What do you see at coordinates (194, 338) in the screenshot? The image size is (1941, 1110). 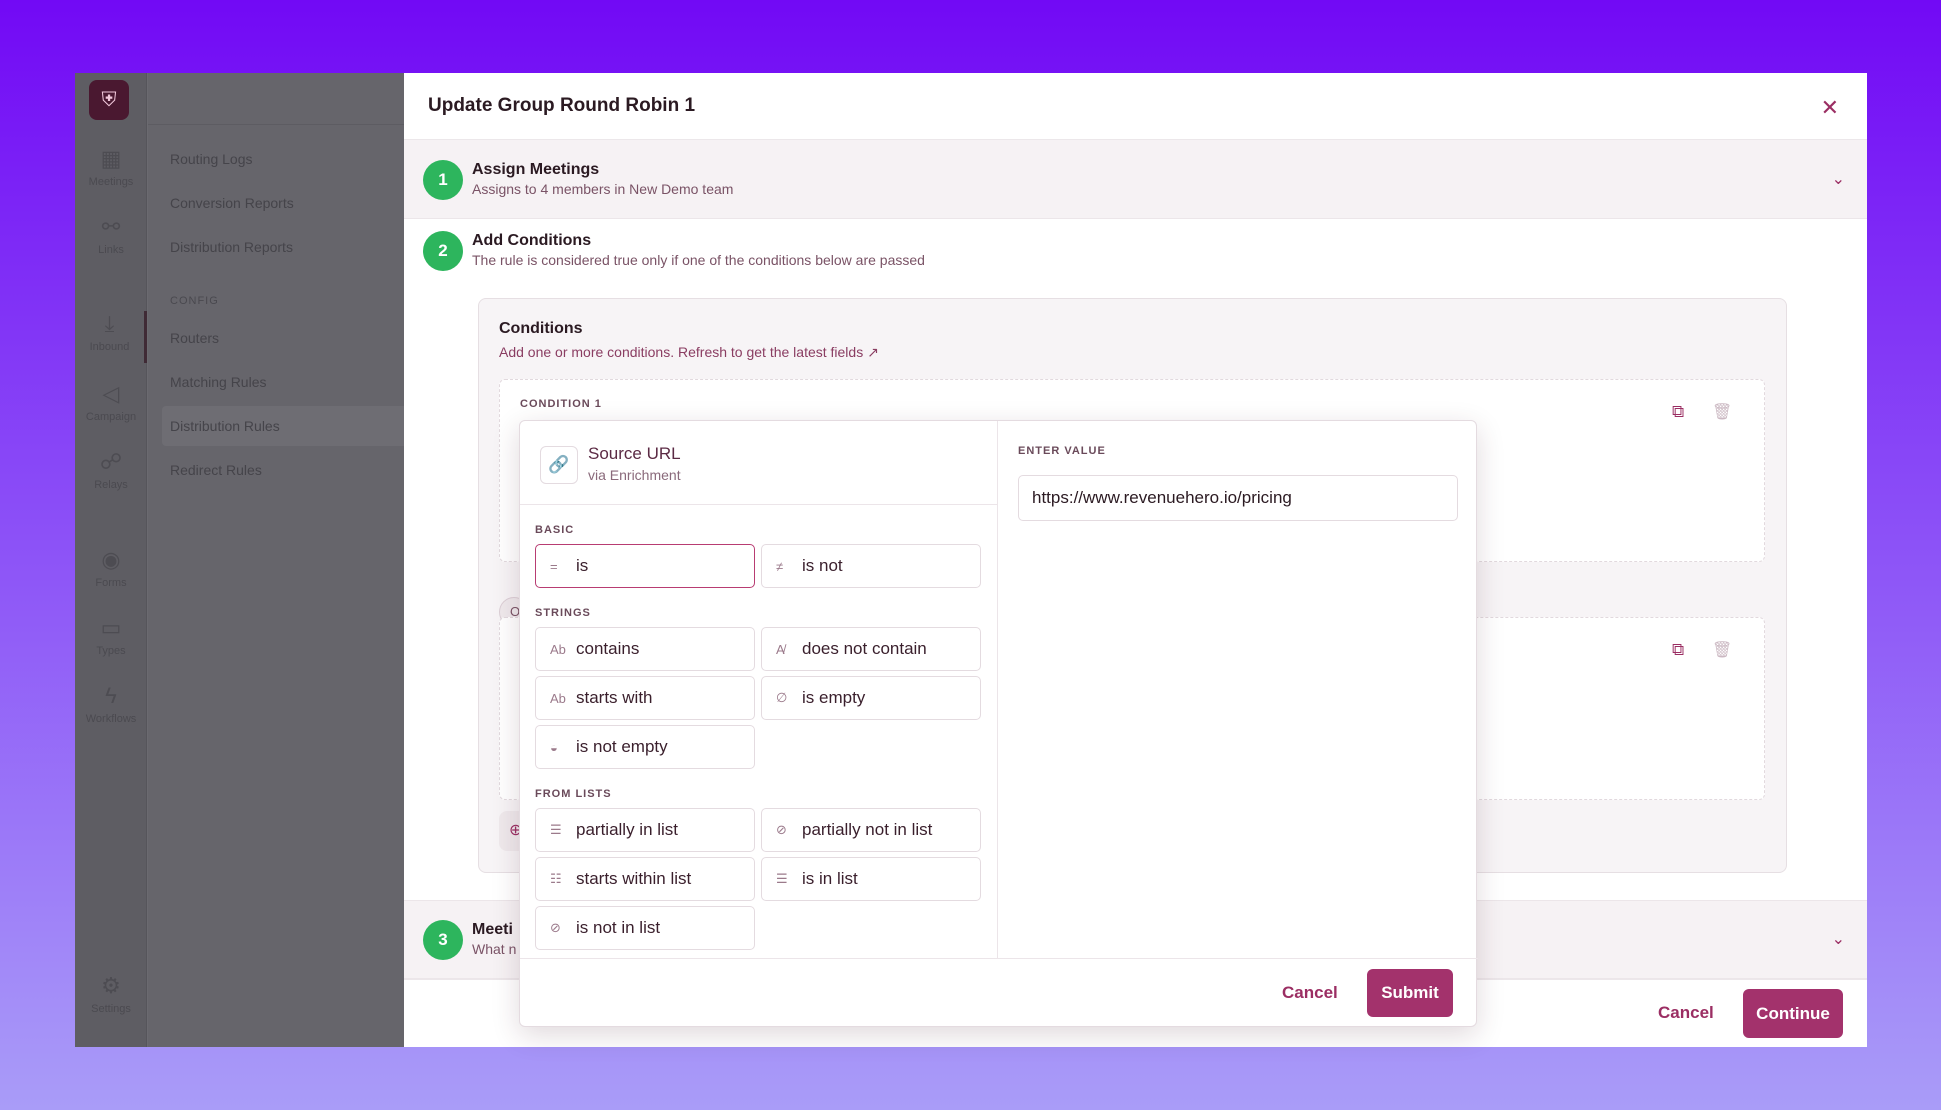 I see `subnav-item-routers: Routers` at bounding box center [194, 338].